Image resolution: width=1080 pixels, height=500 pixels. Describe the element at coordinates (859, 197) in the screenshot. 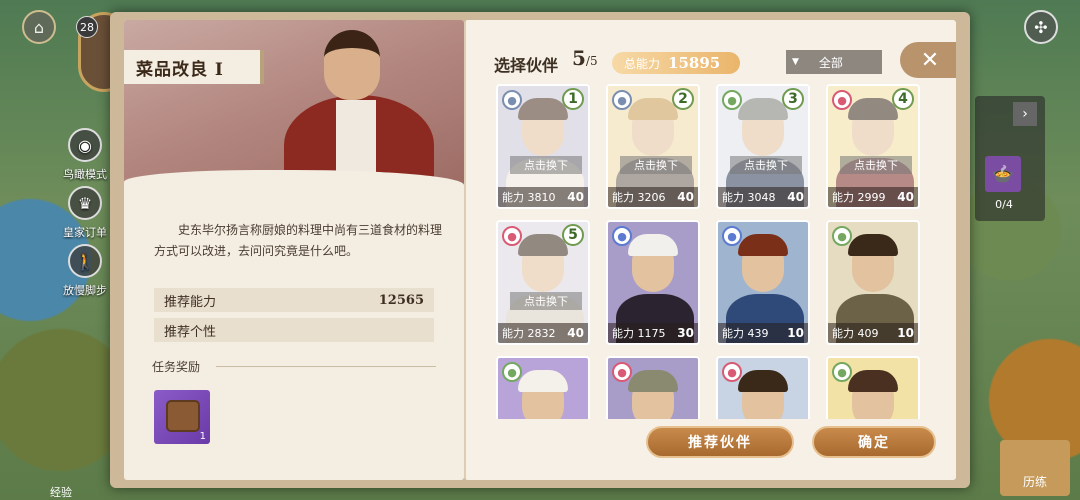

I see `partner-power: 能力 2999` at that location.